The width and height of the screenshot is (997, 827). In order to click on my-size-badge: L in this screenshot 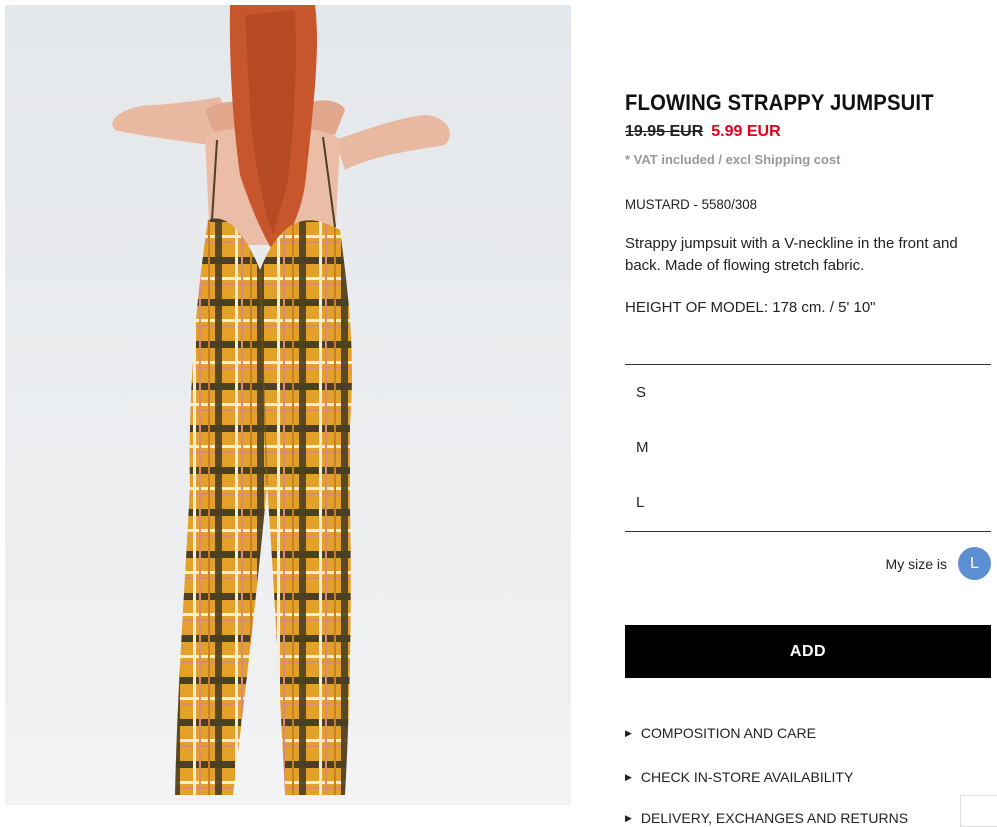, I will do `click(974, 563)`.